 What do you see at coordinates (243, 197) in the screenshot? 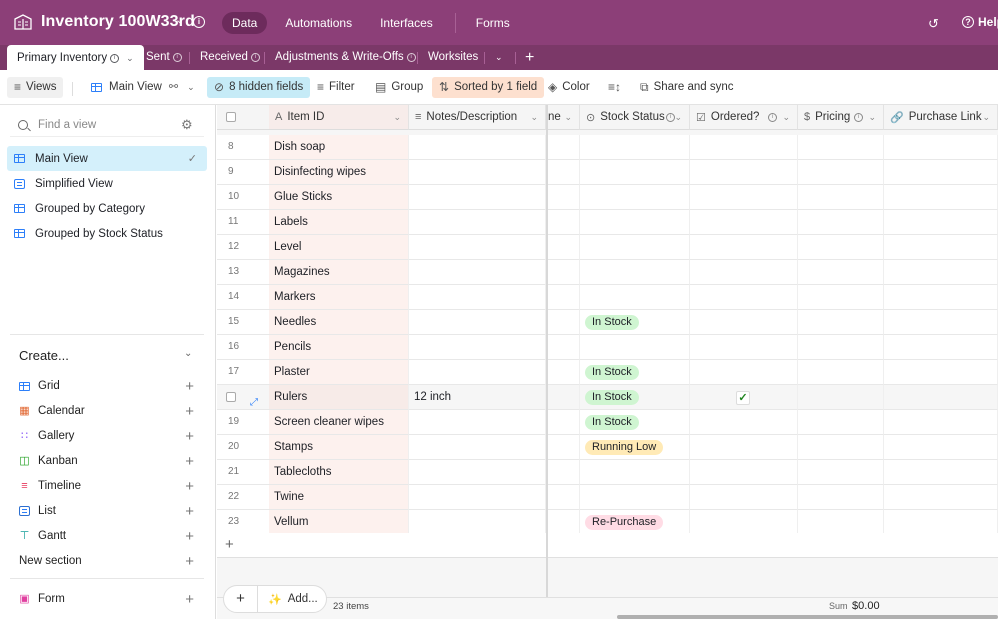
I see `row-number-cell: 10` at bounding box center [243, 197].